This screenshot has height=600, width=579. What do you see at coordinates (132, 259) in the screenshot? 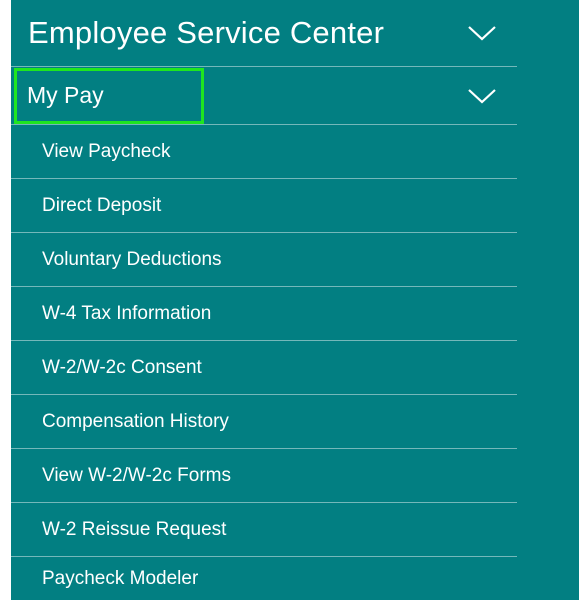
I see `menu-item-label: Voluntary Deductions` at bounding box center [132, 259].